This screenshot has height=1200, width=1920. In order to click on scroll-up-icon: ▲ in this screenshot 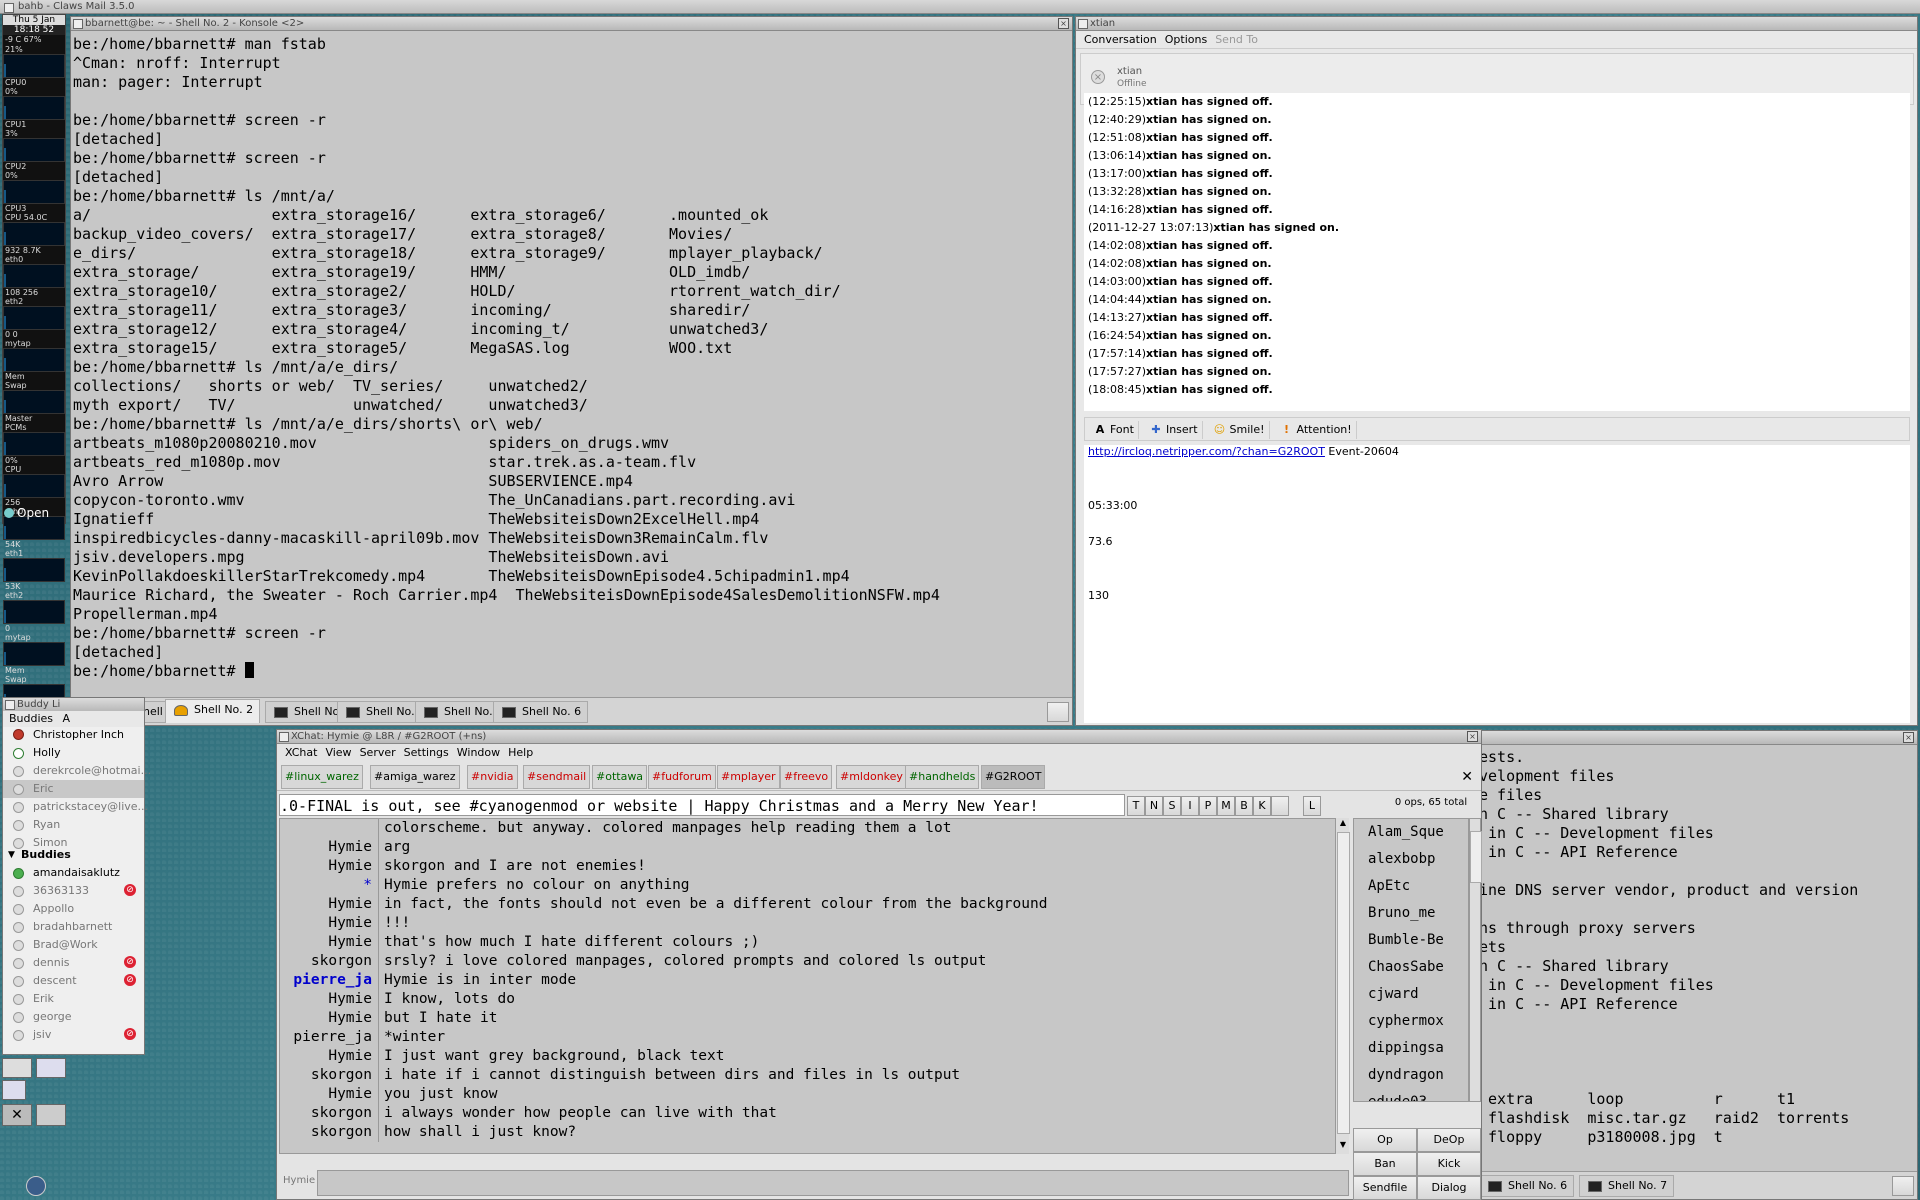, I will do `click(1343, 825)`.